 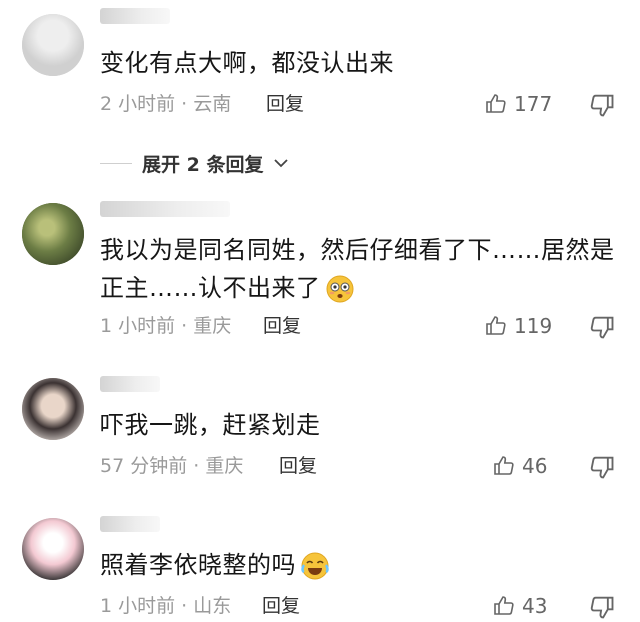 I want to click on flushed-face-emoji, so click(x=339, y=289).